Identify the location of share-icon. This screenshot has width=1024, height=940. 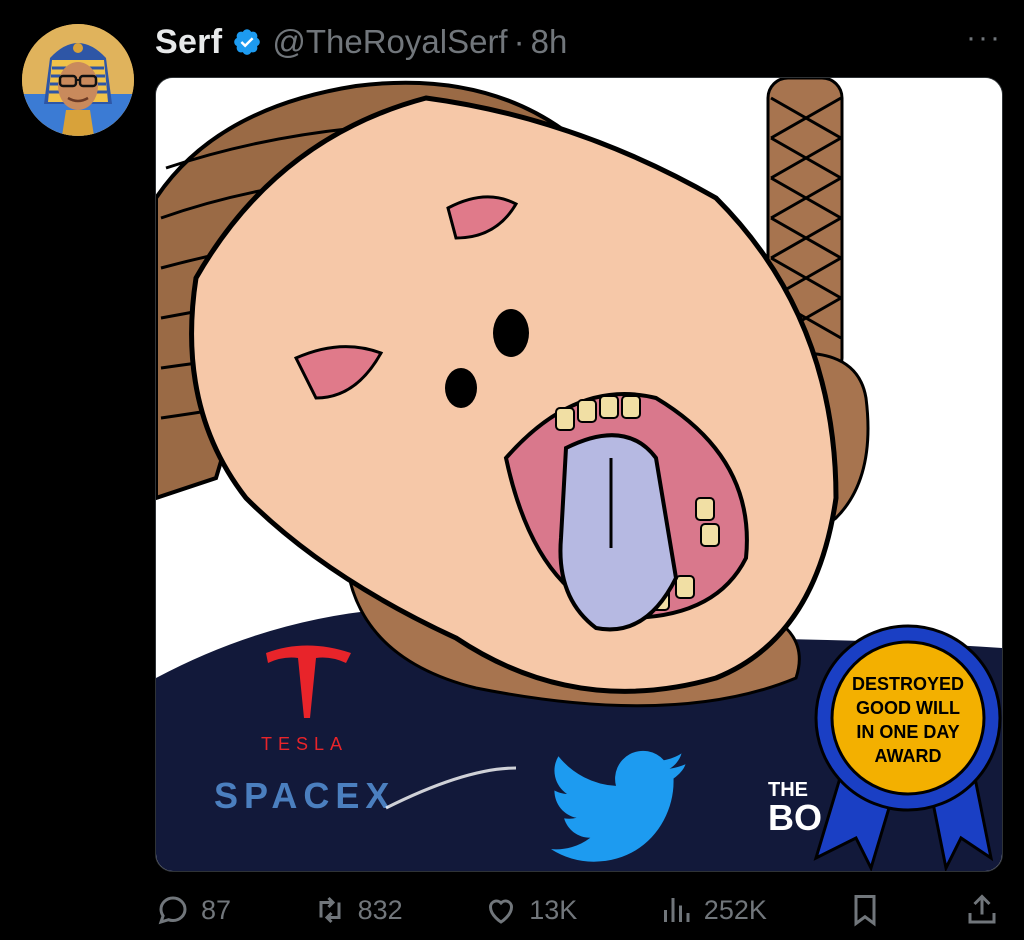
(982, 909).